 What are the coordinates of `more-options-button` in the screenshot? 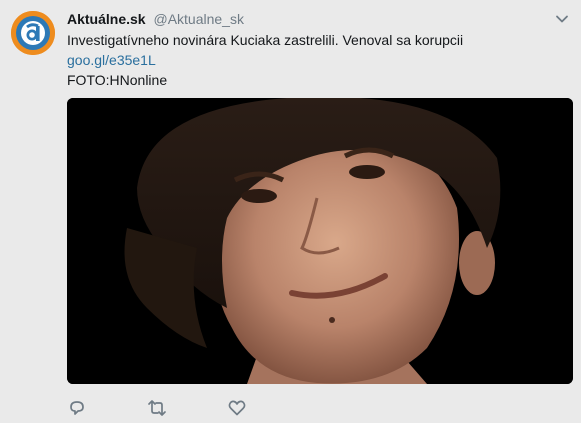 It's located at (562, 19).